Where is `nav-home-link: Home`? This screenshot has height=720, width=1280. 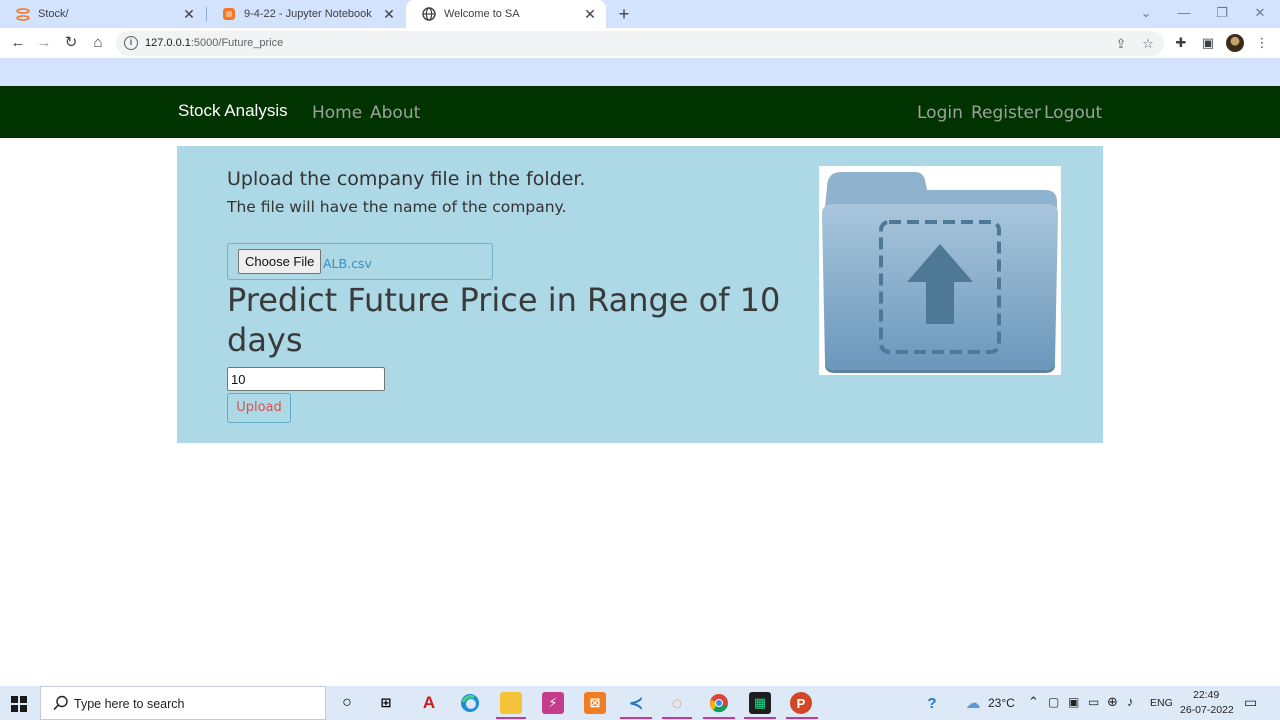 nav-home-link: Home is located at coordinates (337, 113).